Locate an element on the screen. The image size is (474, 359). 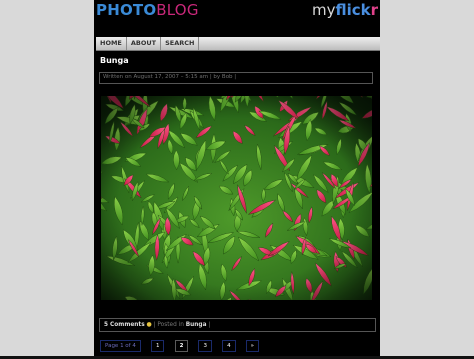
pagination: Page 1 of 4 1 2 3 4 » is located at coordinates (182, 346).